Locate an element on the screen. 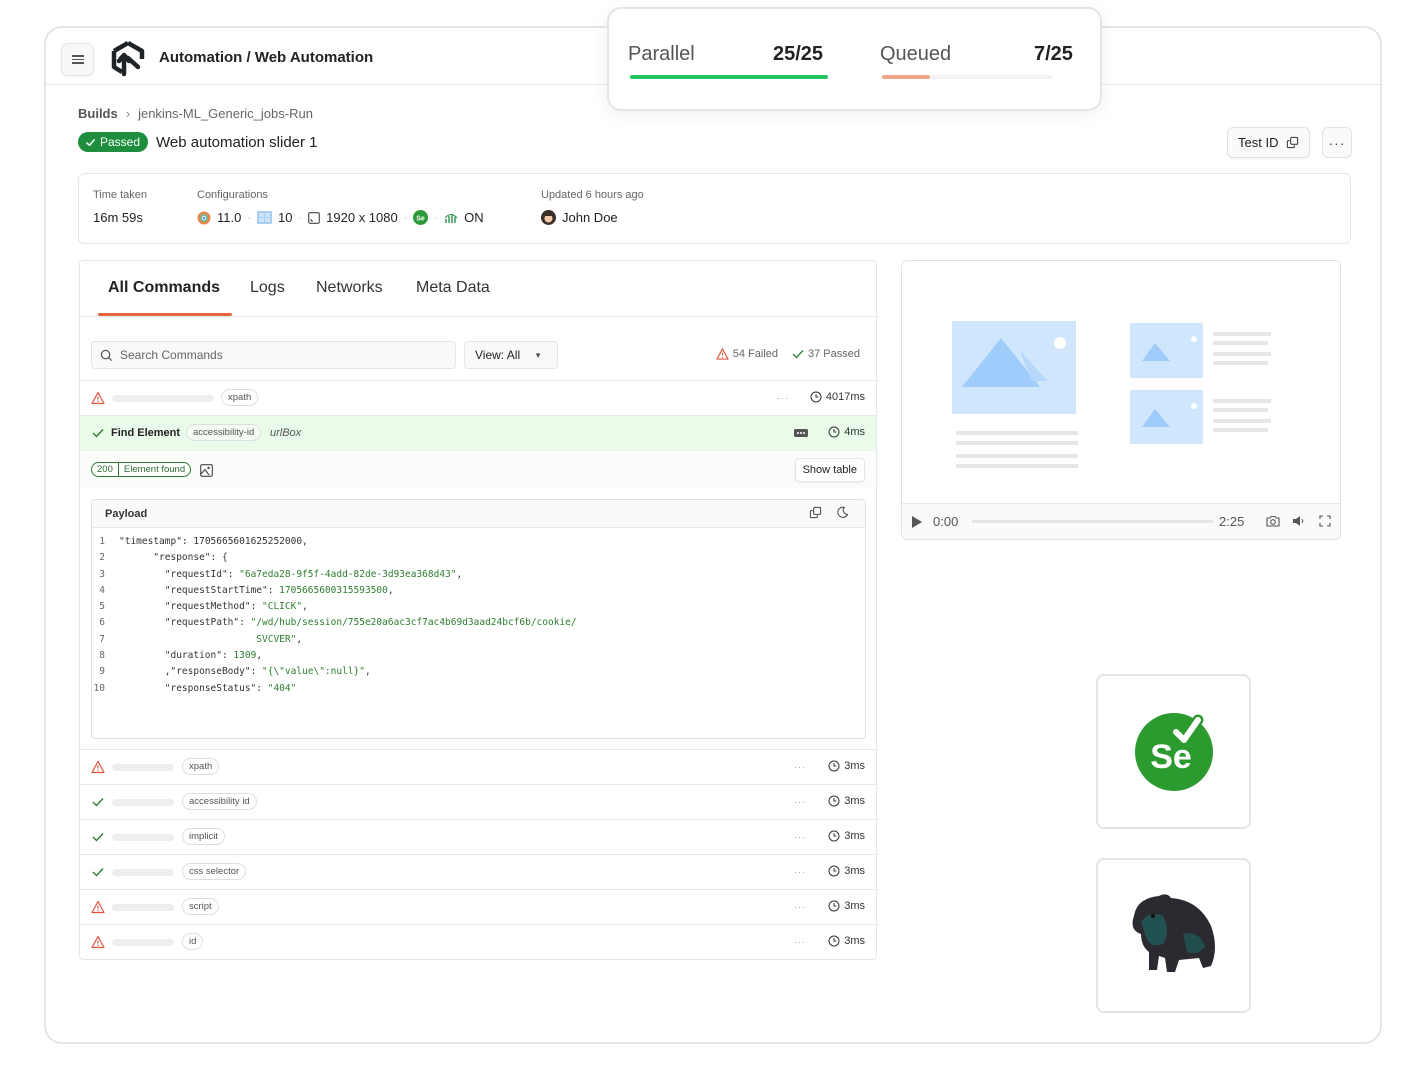 The image size is (1424, 1068). updated: Updated 6 hours ago John Doe is located at coordinates (592, 207).